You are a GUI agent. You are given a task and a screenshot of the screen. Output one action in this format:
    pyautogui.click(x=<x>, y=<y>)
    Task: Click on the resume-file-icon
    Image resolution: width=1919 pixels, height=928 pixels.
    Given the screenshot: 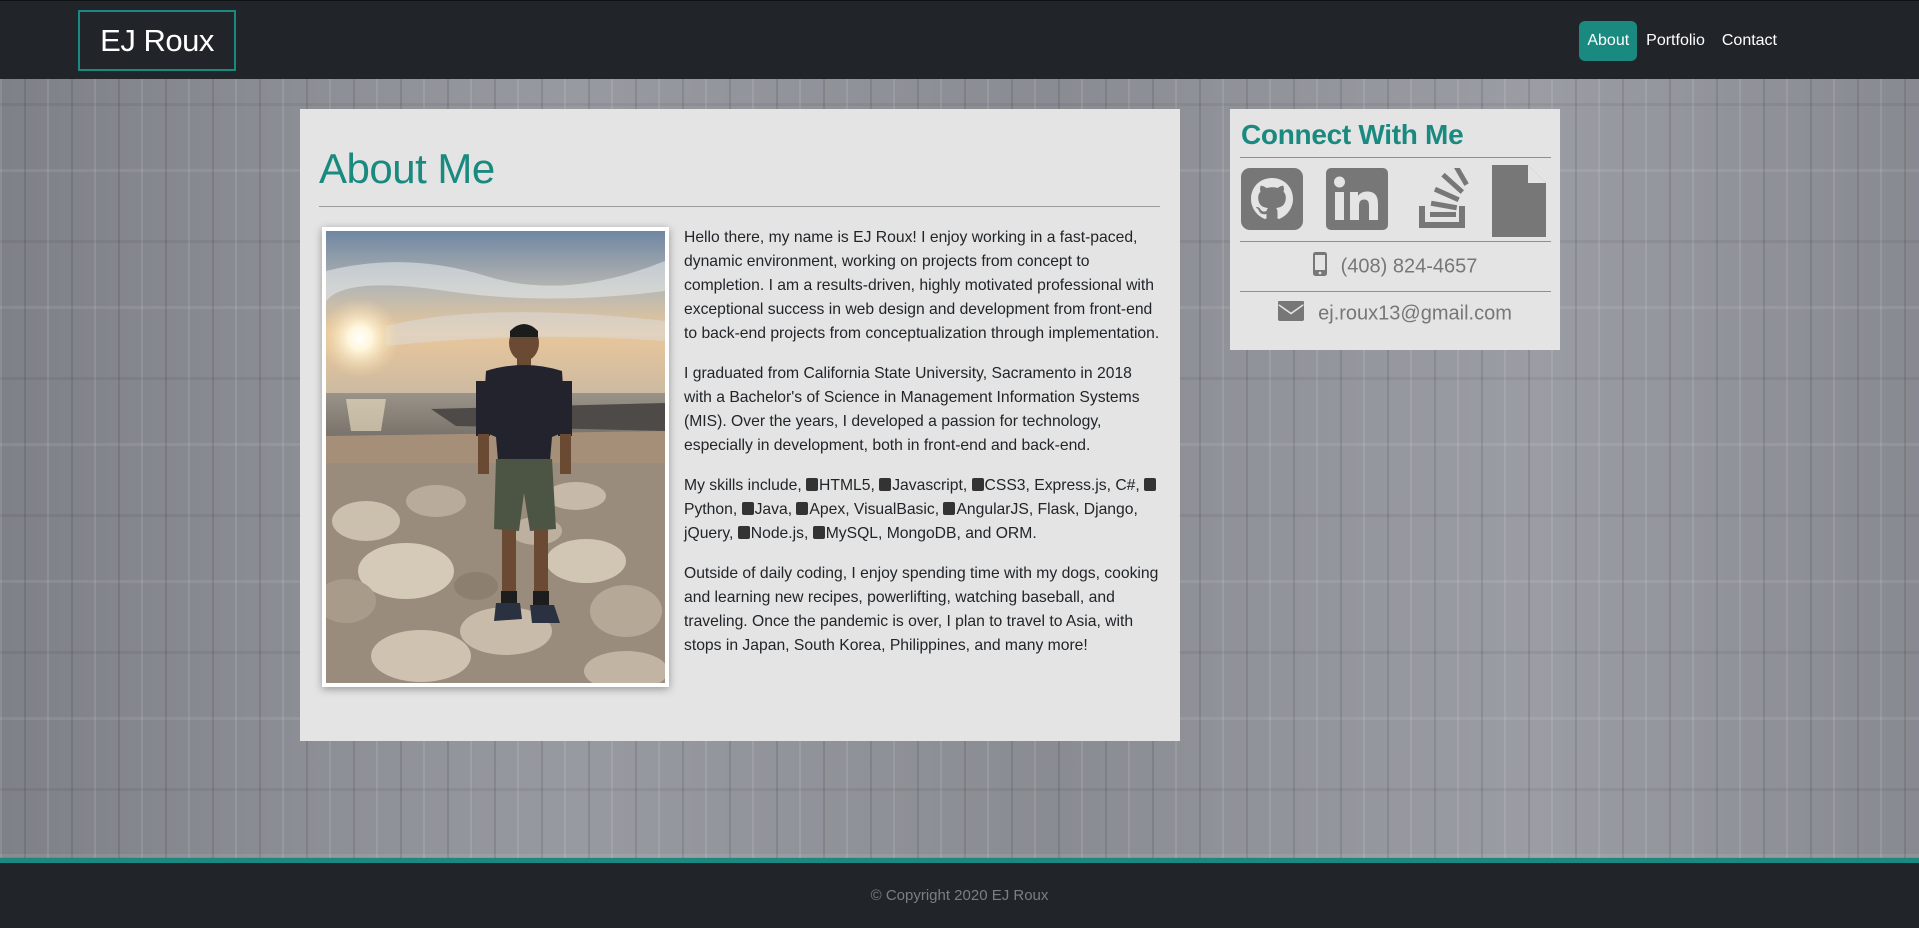 What is the action you would take?
    pyautogui.click(x=1519, y=201)
    